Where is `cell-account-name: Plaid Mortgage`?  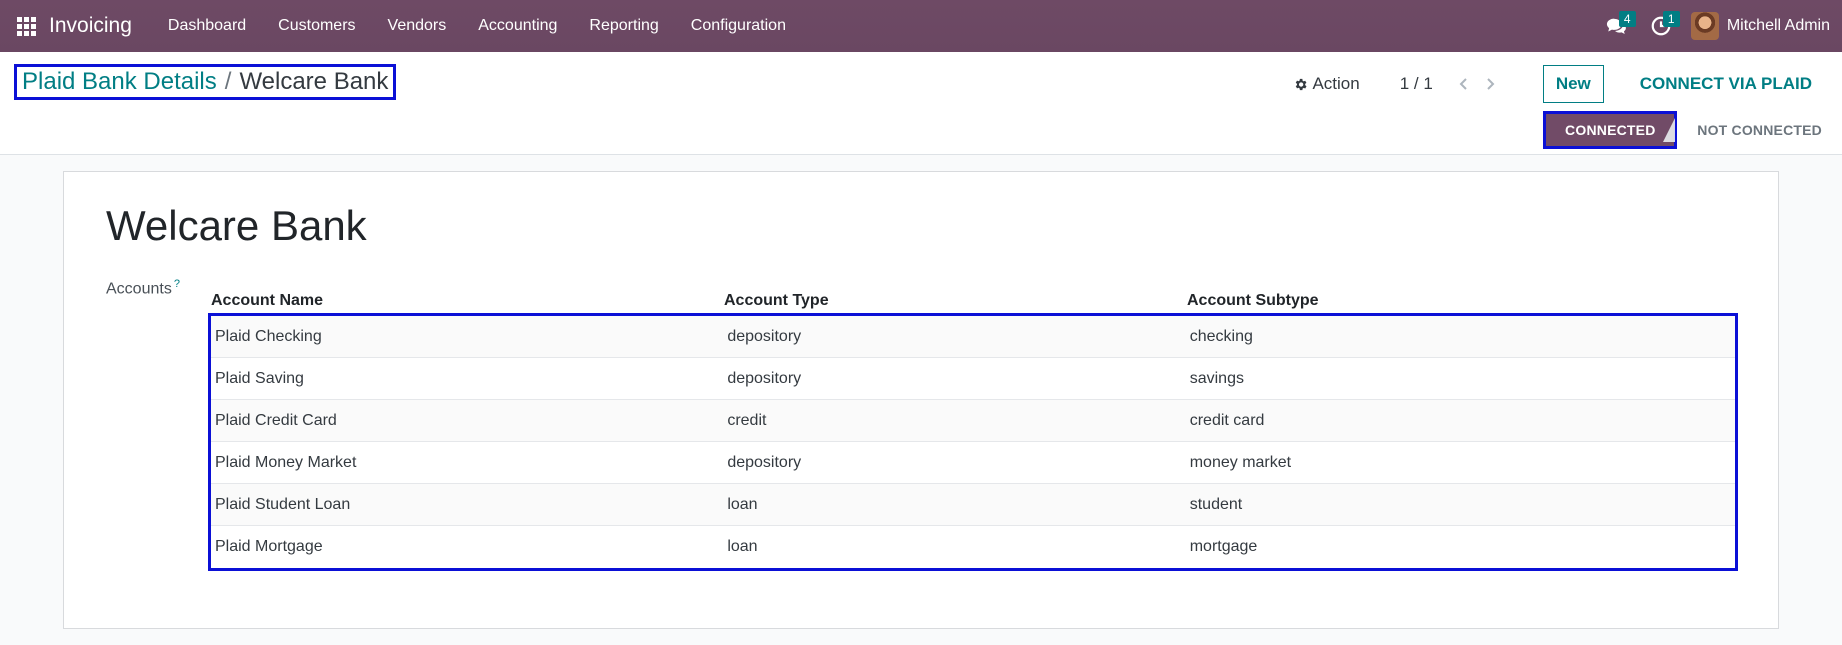 cell-account-name: Plaid Mortgage is located at coordinates (269, 546).